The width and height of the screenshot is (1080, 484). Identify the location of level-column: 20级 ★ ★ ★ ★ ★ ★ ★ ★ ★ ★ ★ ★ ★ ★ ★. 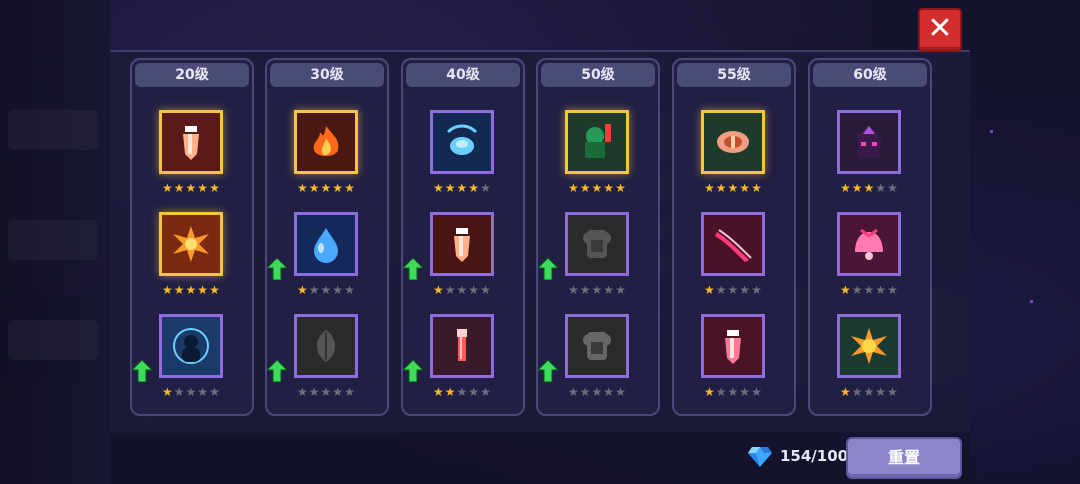
(192, 237).